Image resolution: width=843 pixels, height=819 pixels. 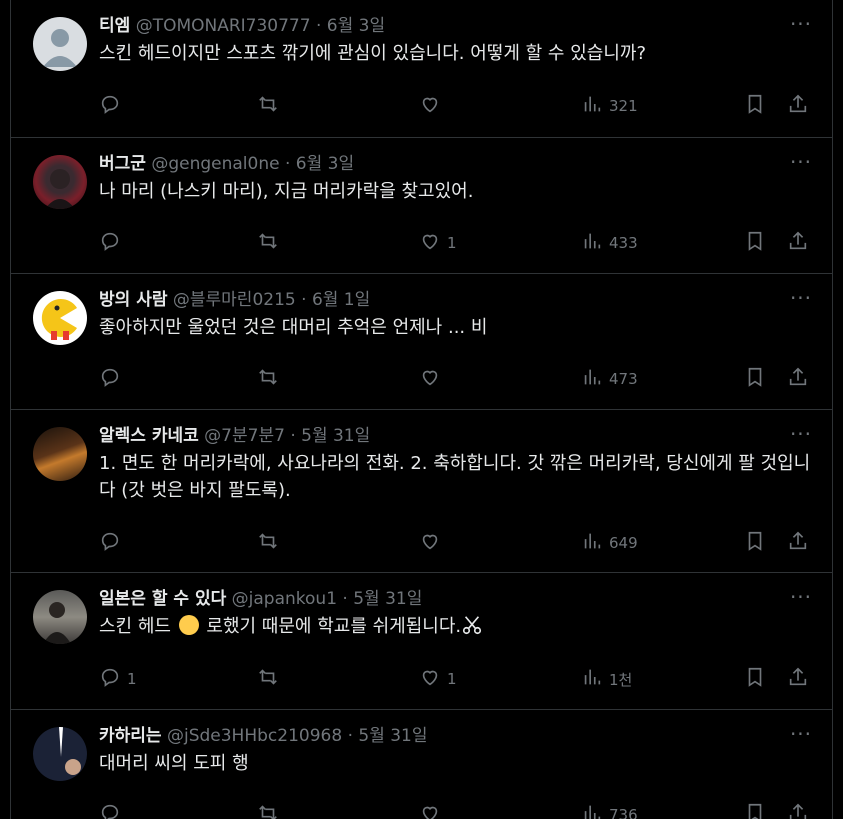 What do you see at coordinates (114, 26) in the screenshot?
I see `author-name: 티엠` at bounding box center [114, 26].